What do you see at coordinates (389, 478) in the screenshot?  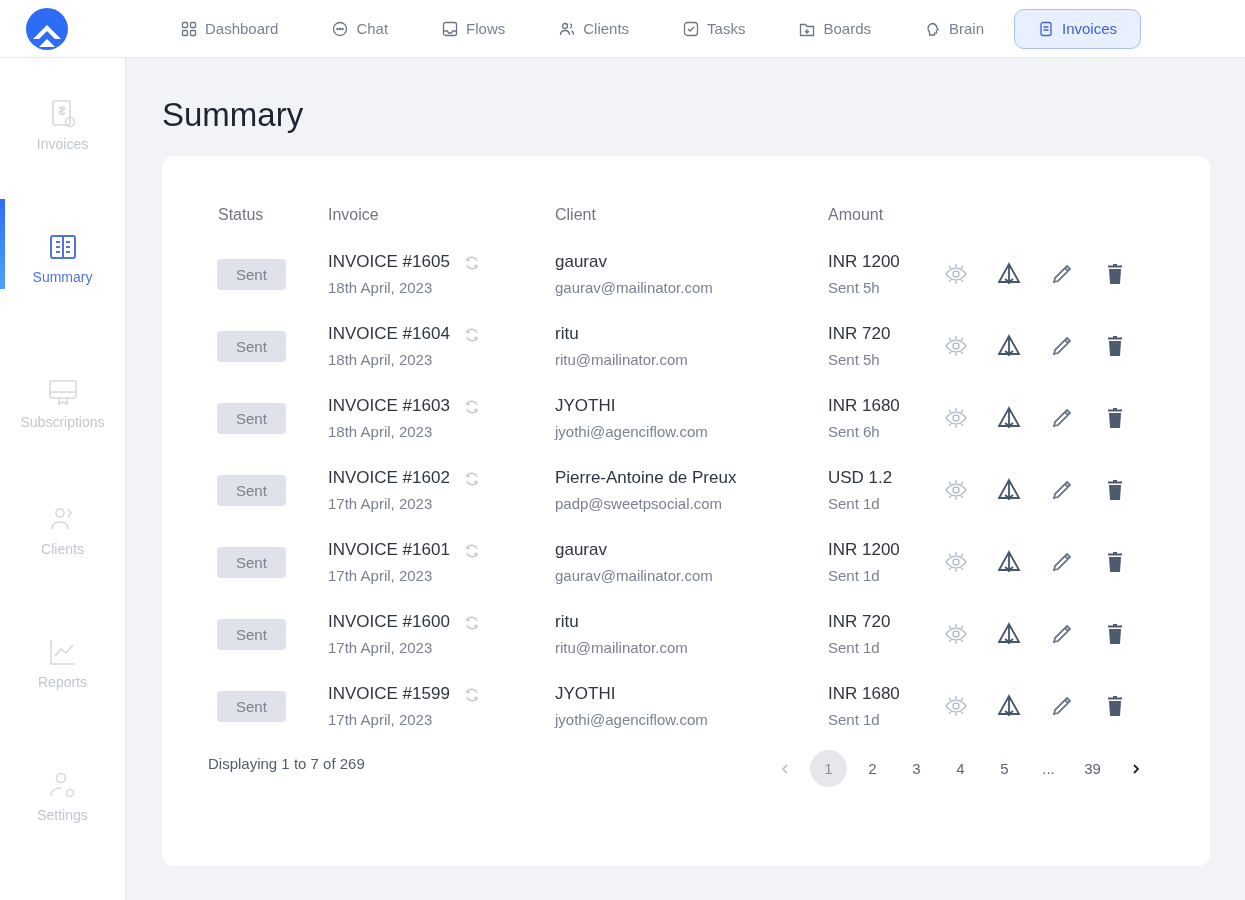 I see `invoice-number: INVOICE #1602` at bounding box center [389, 478].